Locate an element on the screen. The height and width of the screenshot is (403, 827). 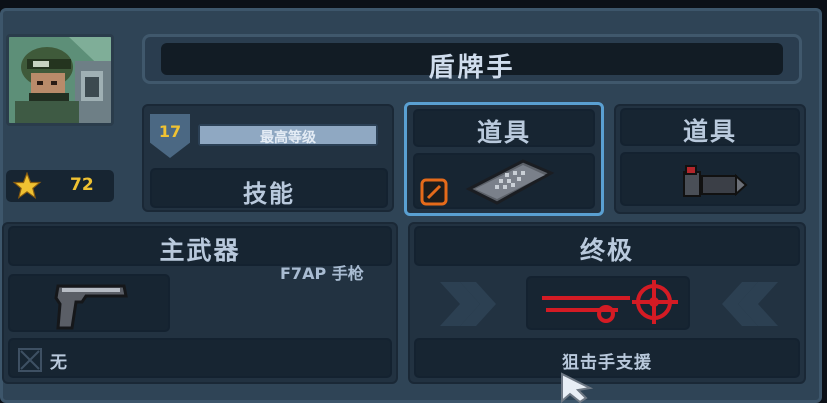
pistol-icon is located at coordinates (91, 307).